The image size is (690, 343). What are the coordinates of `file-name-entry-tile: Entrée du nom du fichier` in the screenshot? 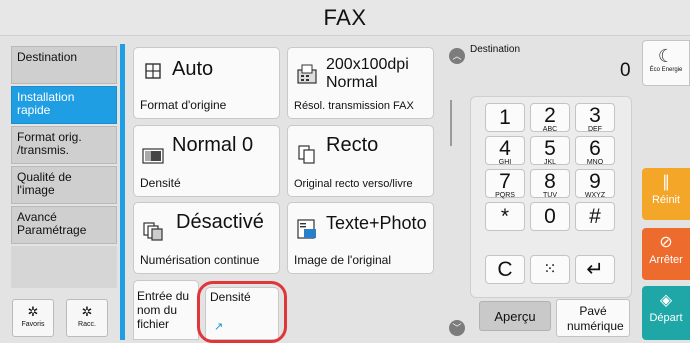 It's located at (166, 310).